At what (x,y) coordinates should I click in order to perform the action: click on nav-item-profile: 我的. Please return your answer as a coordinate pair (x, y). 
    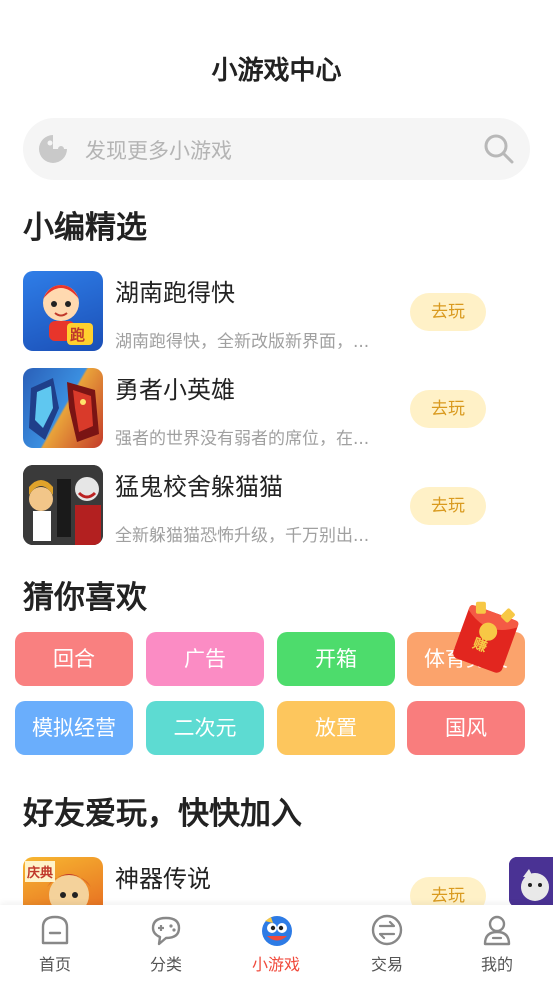
    Looking at the image, I should click on (497, 944).